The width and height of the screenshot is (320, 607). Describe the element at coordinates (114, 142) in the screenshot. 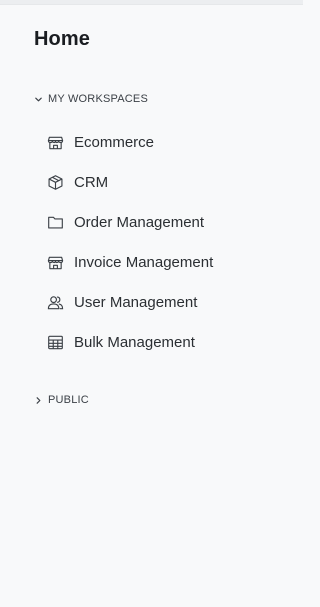

I see `sidebar-item-label: Ecommerce` at that location.